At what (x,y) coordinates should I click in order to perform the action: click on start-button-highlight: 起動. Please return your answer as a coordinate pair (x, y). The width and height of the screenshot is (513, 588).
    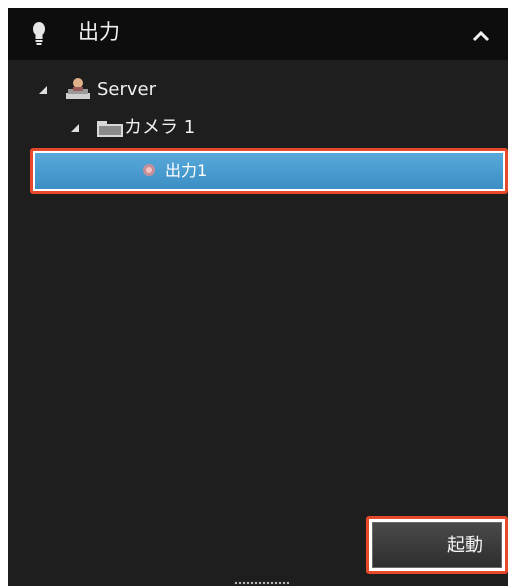
    Looking at the image, I should click on (437, 545).